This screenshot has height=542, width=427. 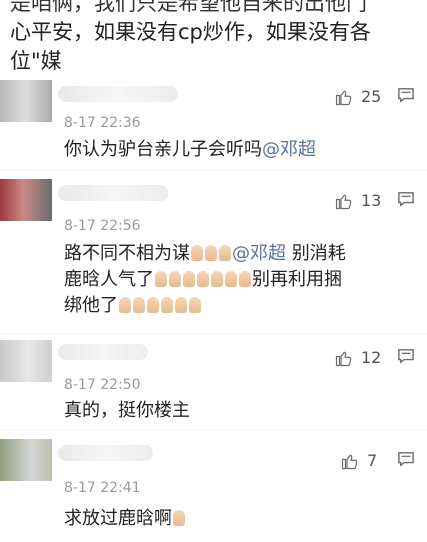 What do you see at coordinates (102, 226) in the screenshot?
I see `timestamp: 8-17 22:56` at bounding box center [102, 226].